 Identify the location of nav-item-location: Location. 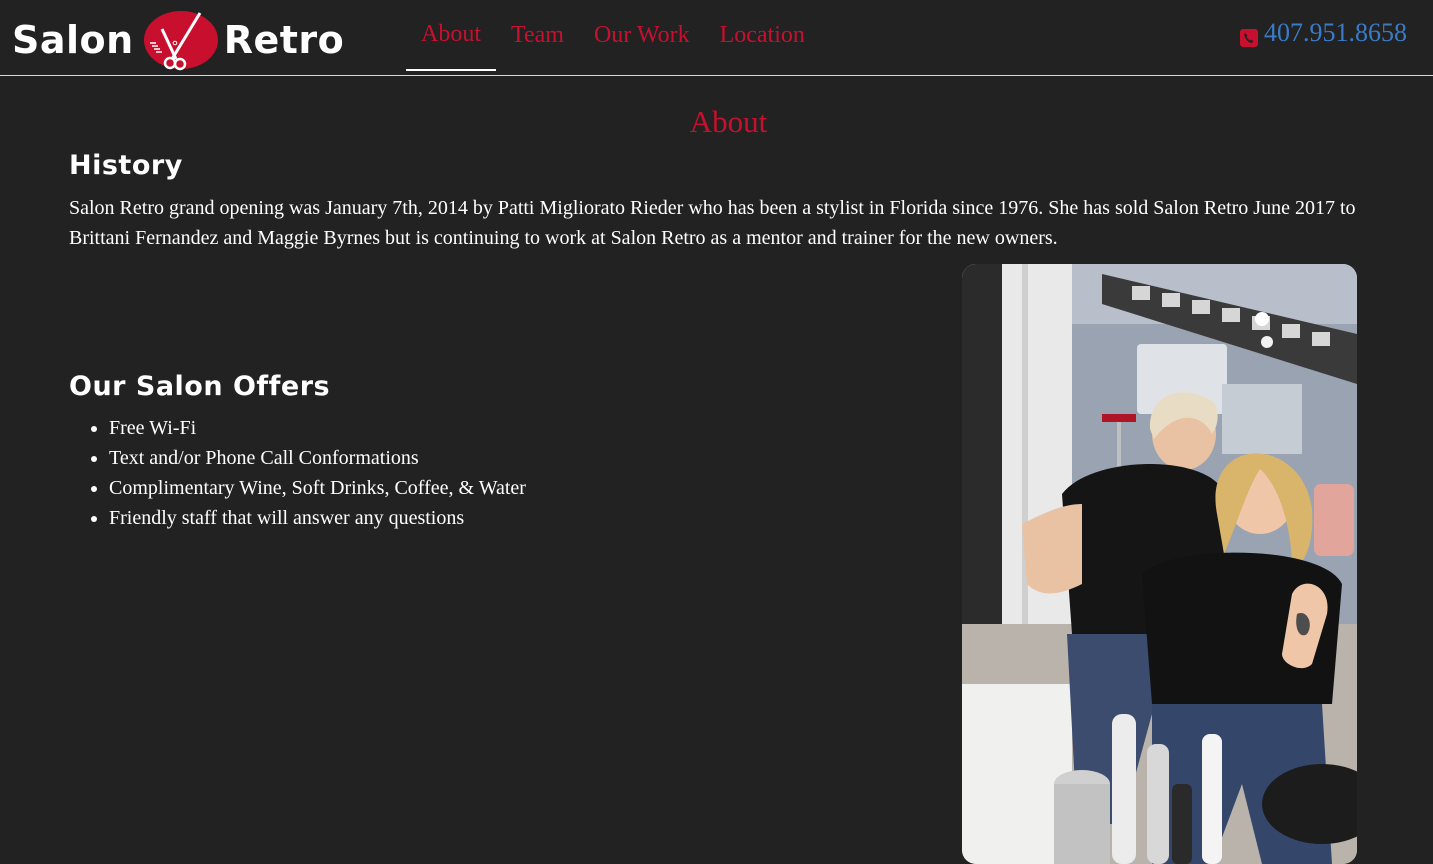
(762, 35).